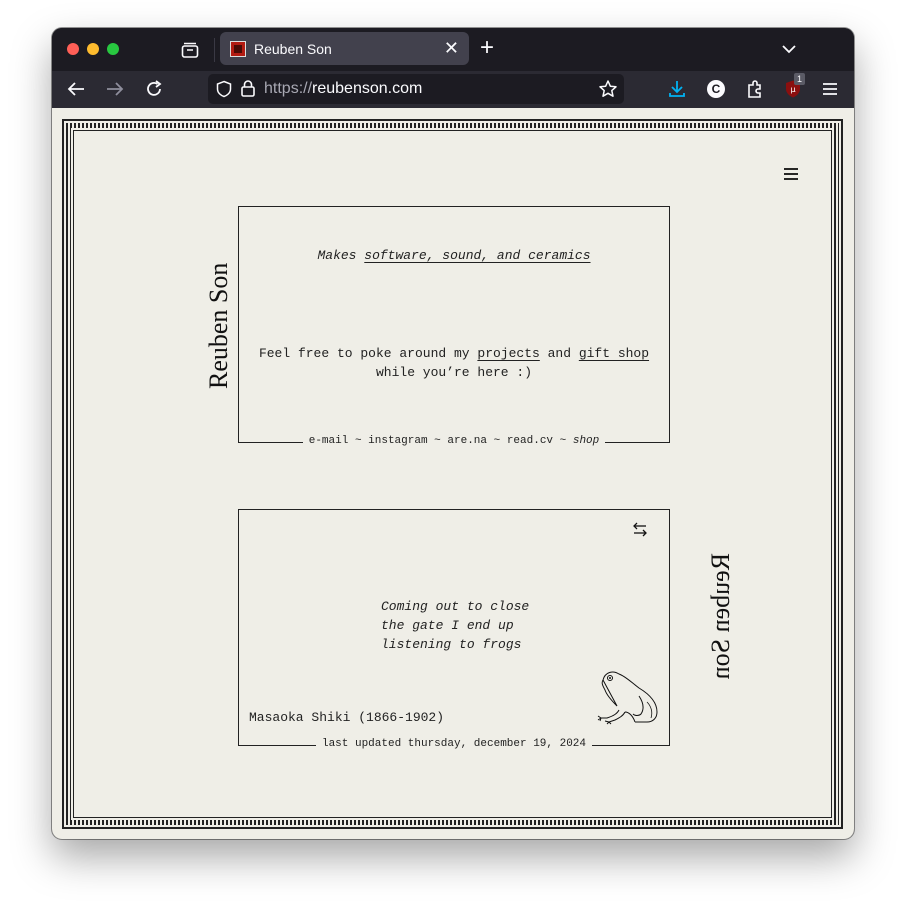 This screenshot has height=910, width=900. Describe the element at coordinates (347, 717) in the screenshot. I see `haiku-author: Masaoka Shiki (1866-1902)` at that location.